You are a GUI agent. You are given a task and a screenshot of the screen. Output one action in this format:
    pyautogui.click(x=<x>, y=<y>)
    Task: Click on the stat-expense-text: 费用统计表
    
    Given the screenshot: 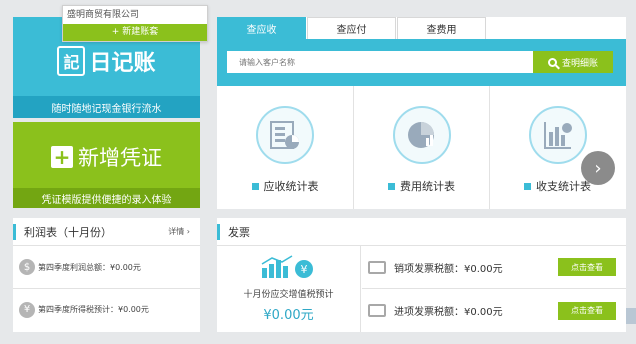 What is the action you would take?
    pyautogui.click(x=427, y=186)
    